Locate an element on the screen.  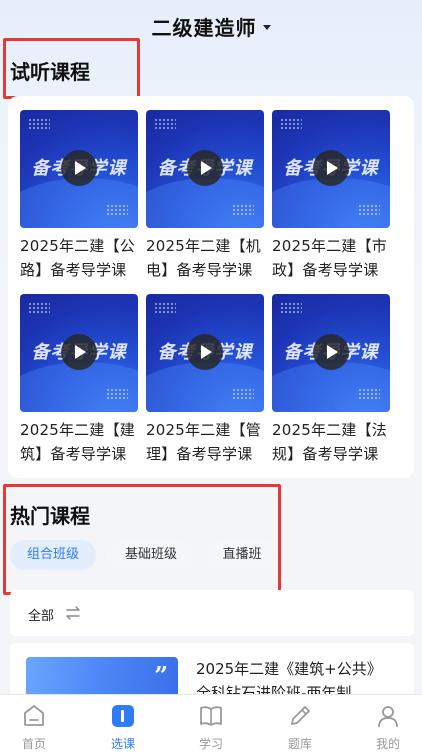
course-title: 2025年二建【建 筑】备考导学课 is located at coordinates (83, 442).